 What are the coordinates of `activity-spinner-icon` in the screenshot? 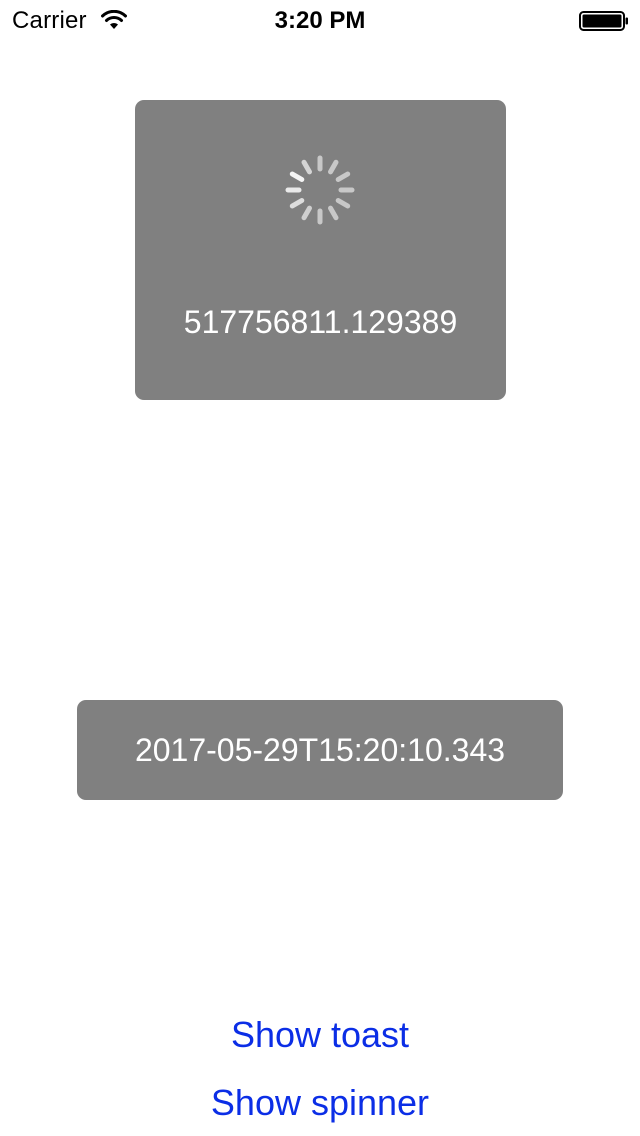 It's located at (320, 190).